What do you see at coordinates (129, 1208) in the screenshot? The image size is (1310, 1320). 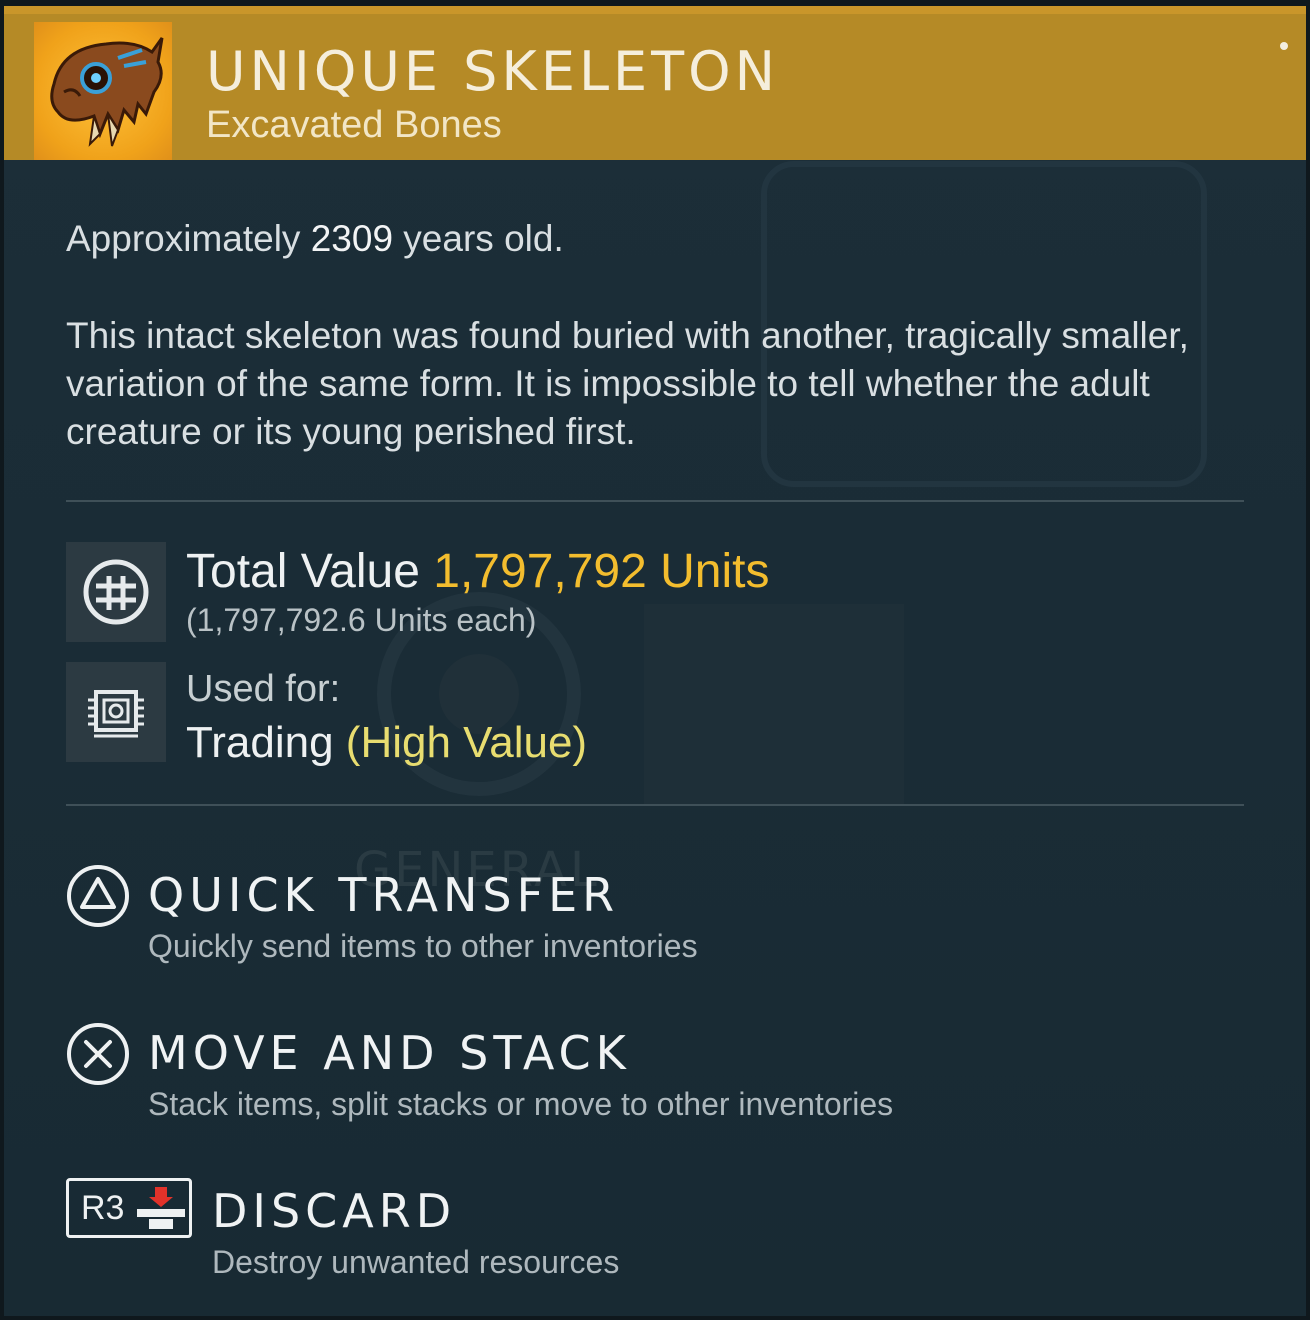 I see `r3-button-icon: R3` at bounding box center [129, 1208].